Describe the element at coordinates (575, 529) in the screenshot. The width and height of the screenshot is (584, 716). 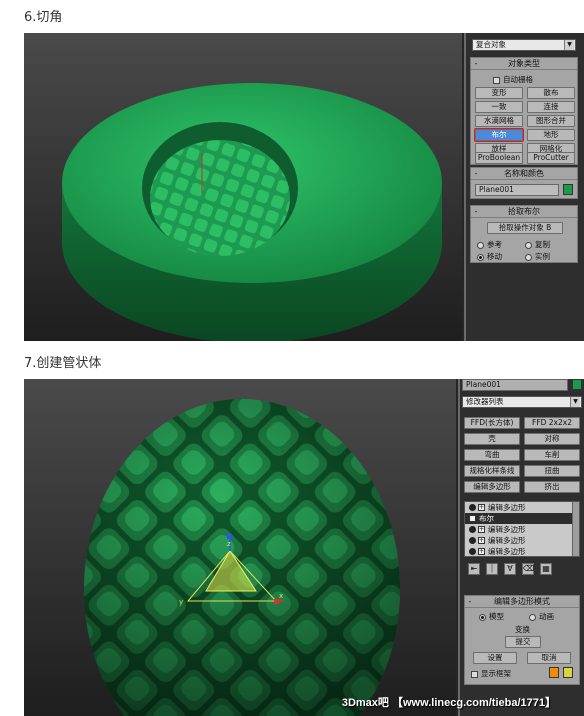
I see `stack-scrollbar` at that location.